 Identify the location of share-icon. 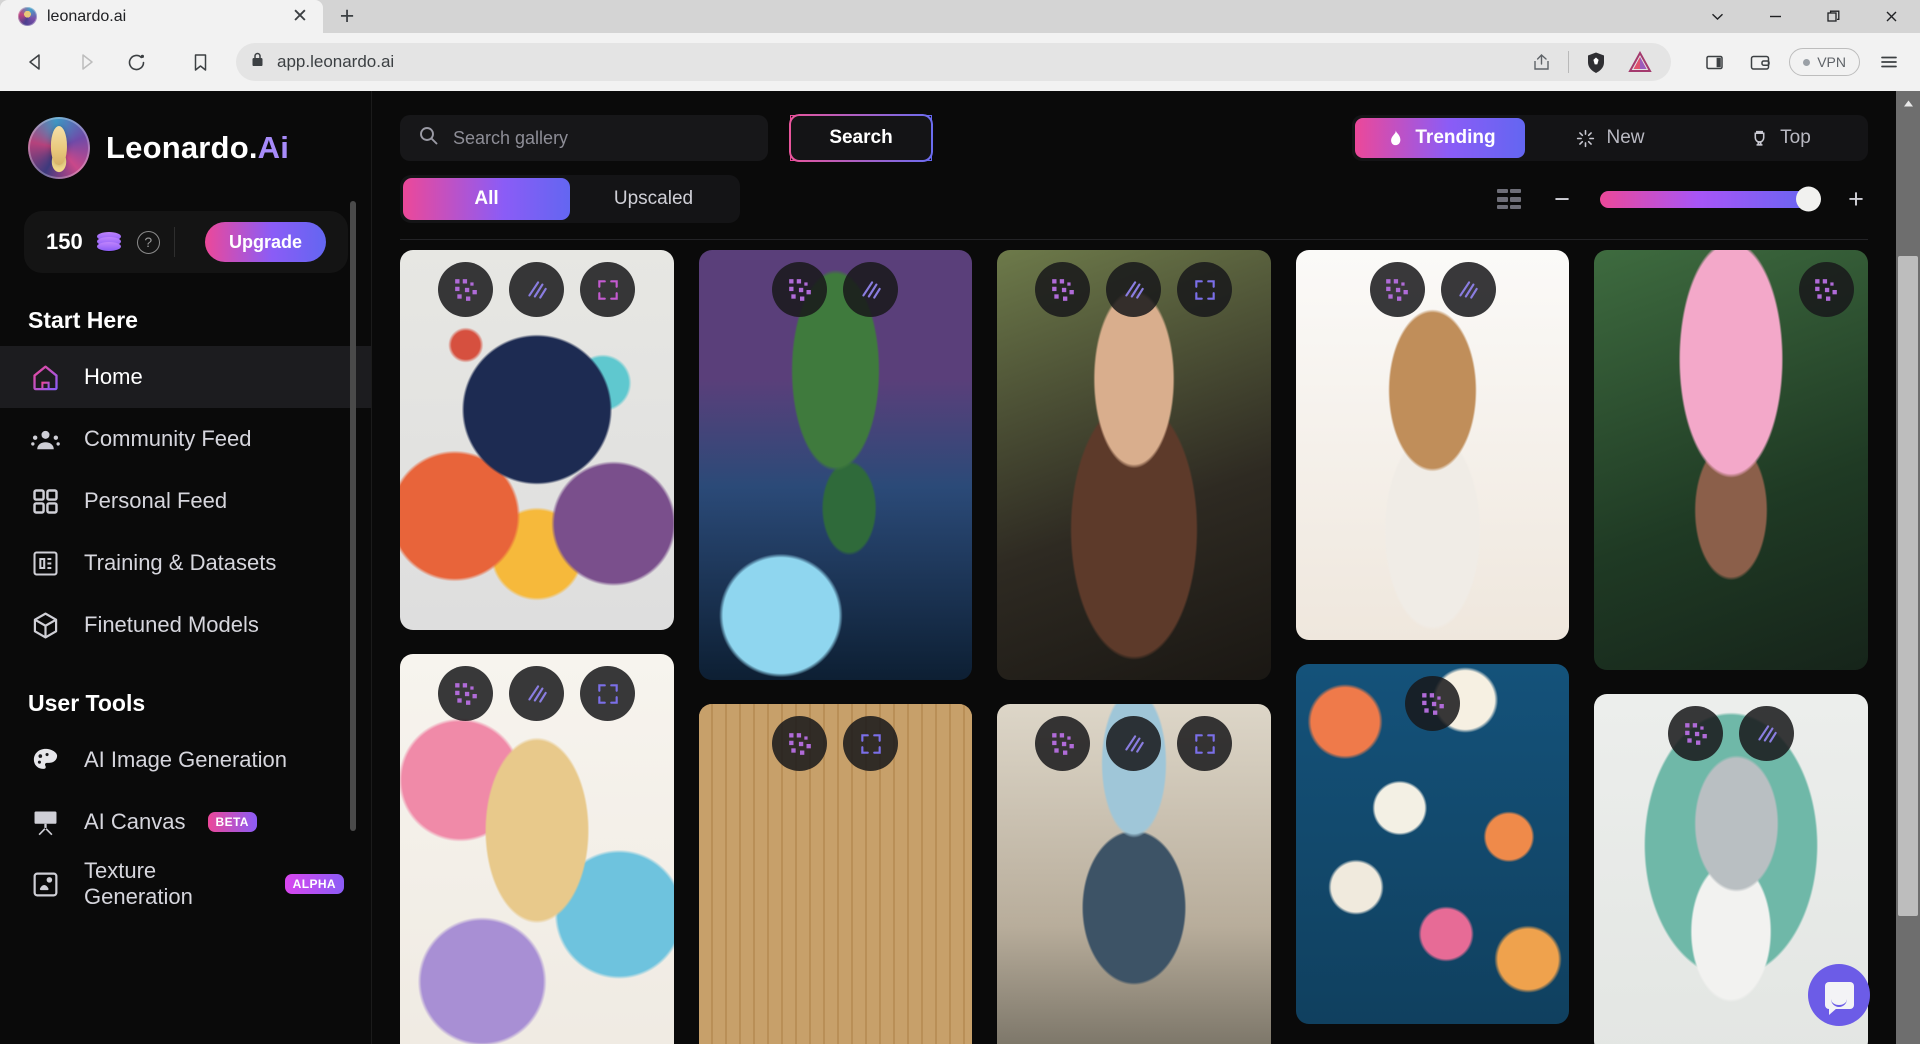
(1541, 62).